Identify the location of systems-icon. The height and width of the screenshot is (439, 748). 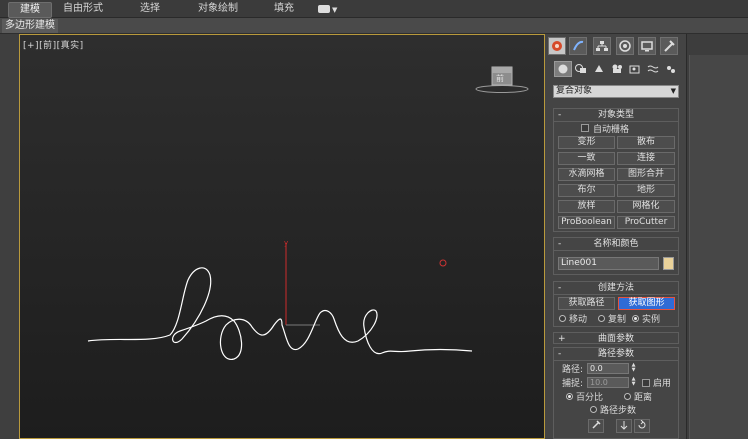
(671, 69).